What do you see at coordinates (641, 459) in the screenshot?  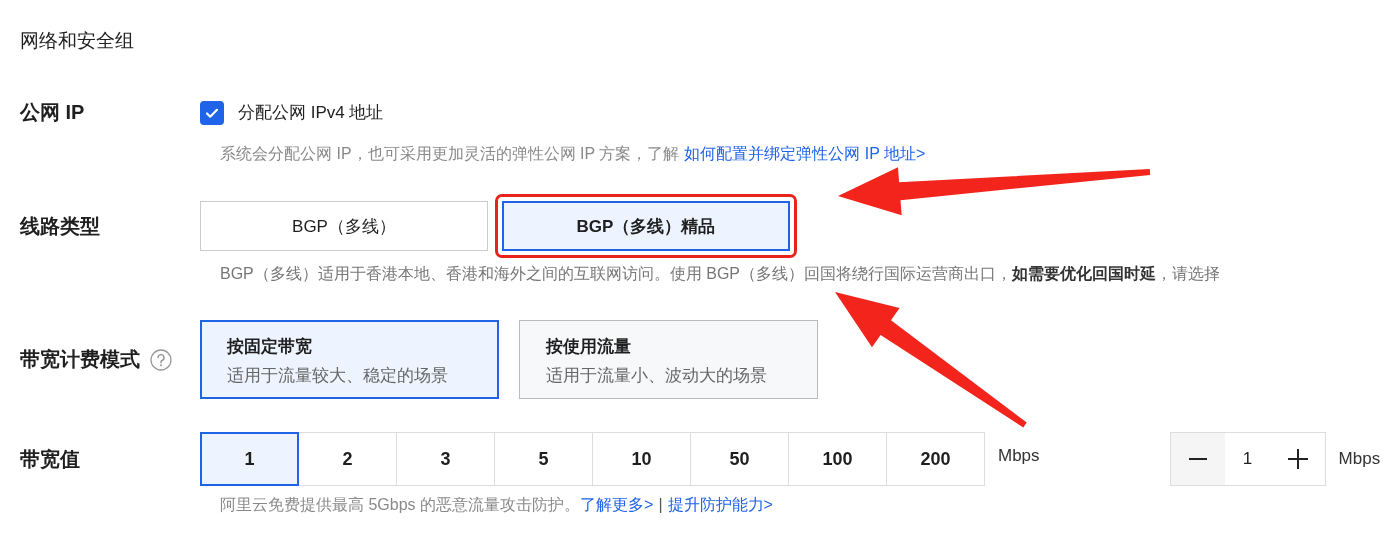 I see `bandwidth-option: 10` at bounding box center [641, 459].